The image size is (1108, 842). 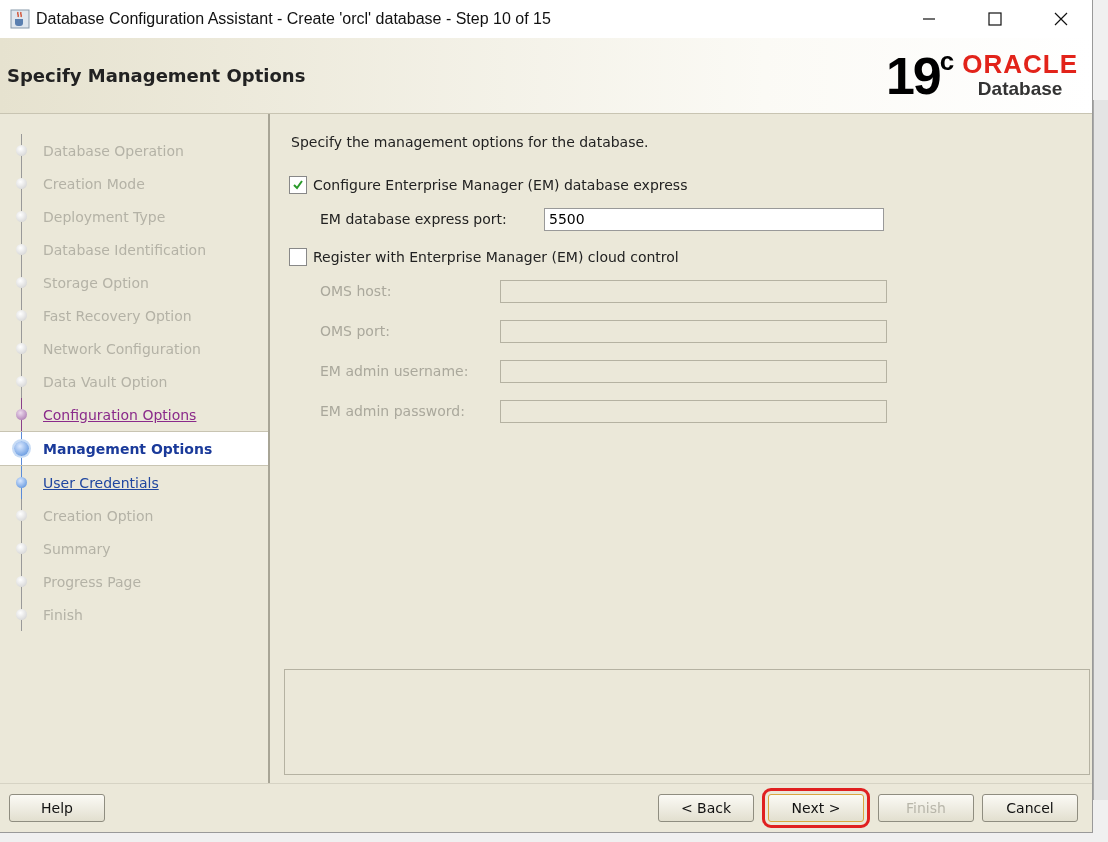 What do you see at coordinates (1030, 808) in the screenshot?
I see `dialog-button: Cancel` at bounding box center [1030, 808].